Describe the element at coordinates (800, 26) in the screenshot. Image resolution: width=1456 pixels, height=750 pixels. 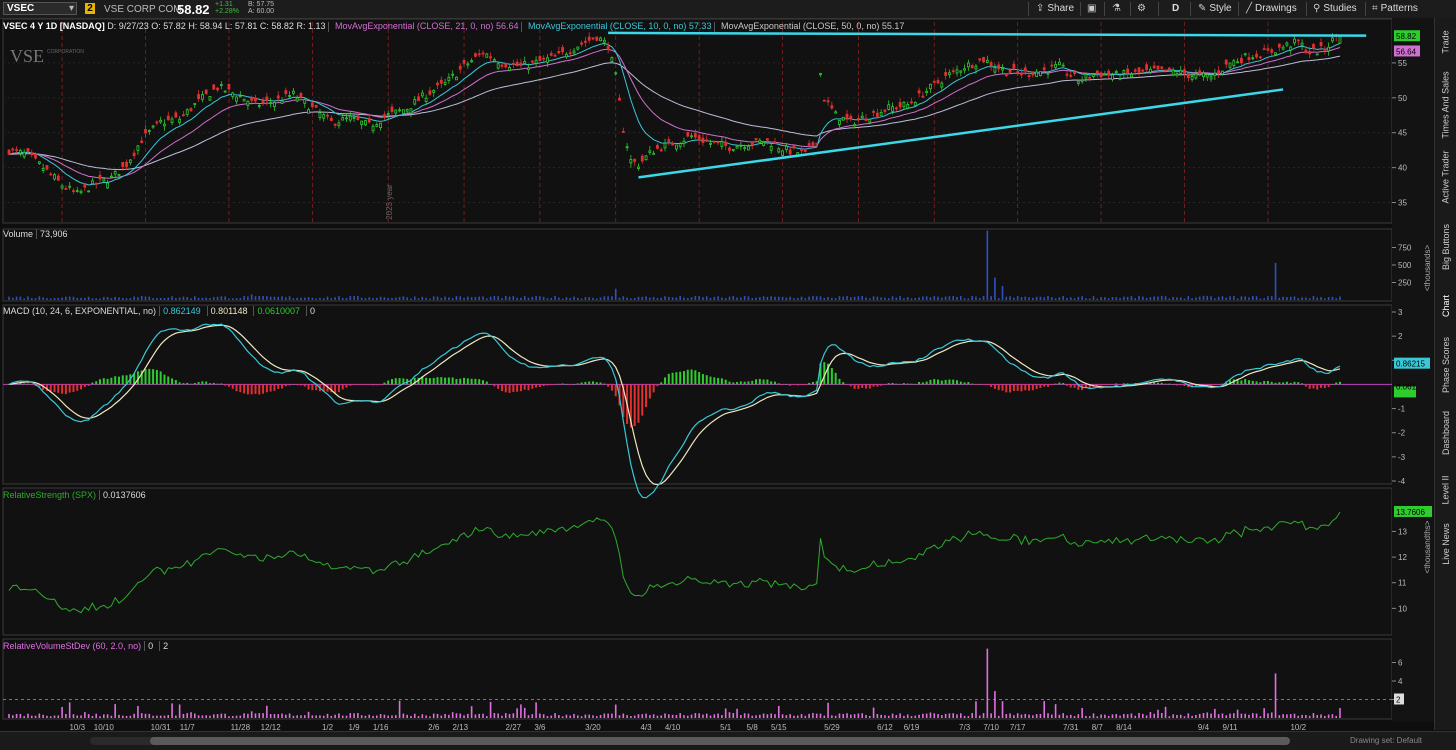
I see `ma50-label: MovAvgExponential (CLOSE, 50, 0, no)` at that location.